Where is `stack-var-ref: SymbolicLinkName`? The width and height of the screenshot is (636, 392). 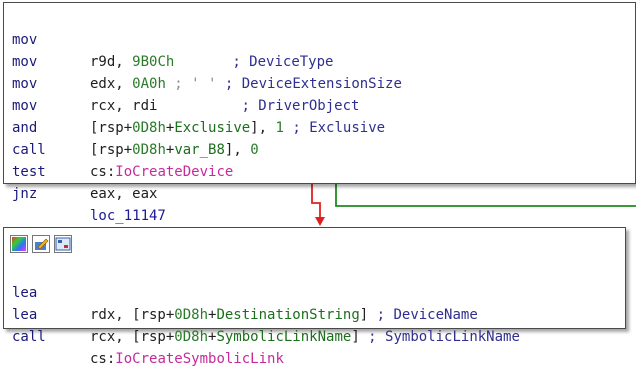 stack-var-ref: SymbolicLinkName is located at coordinates (284, 337).